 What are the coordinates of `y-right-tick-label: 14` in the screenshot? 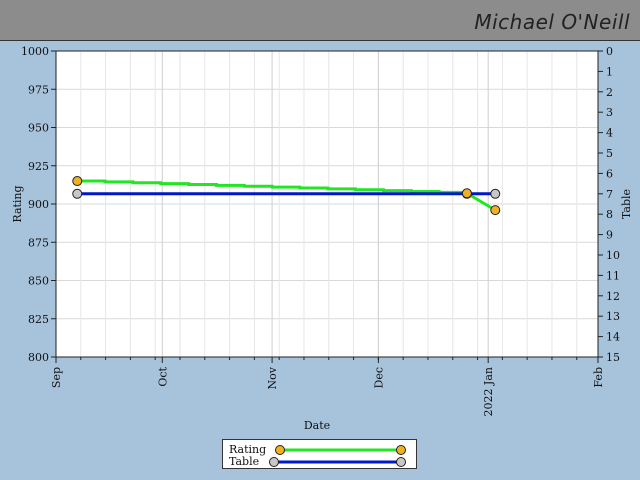 It's located at (613, 337).